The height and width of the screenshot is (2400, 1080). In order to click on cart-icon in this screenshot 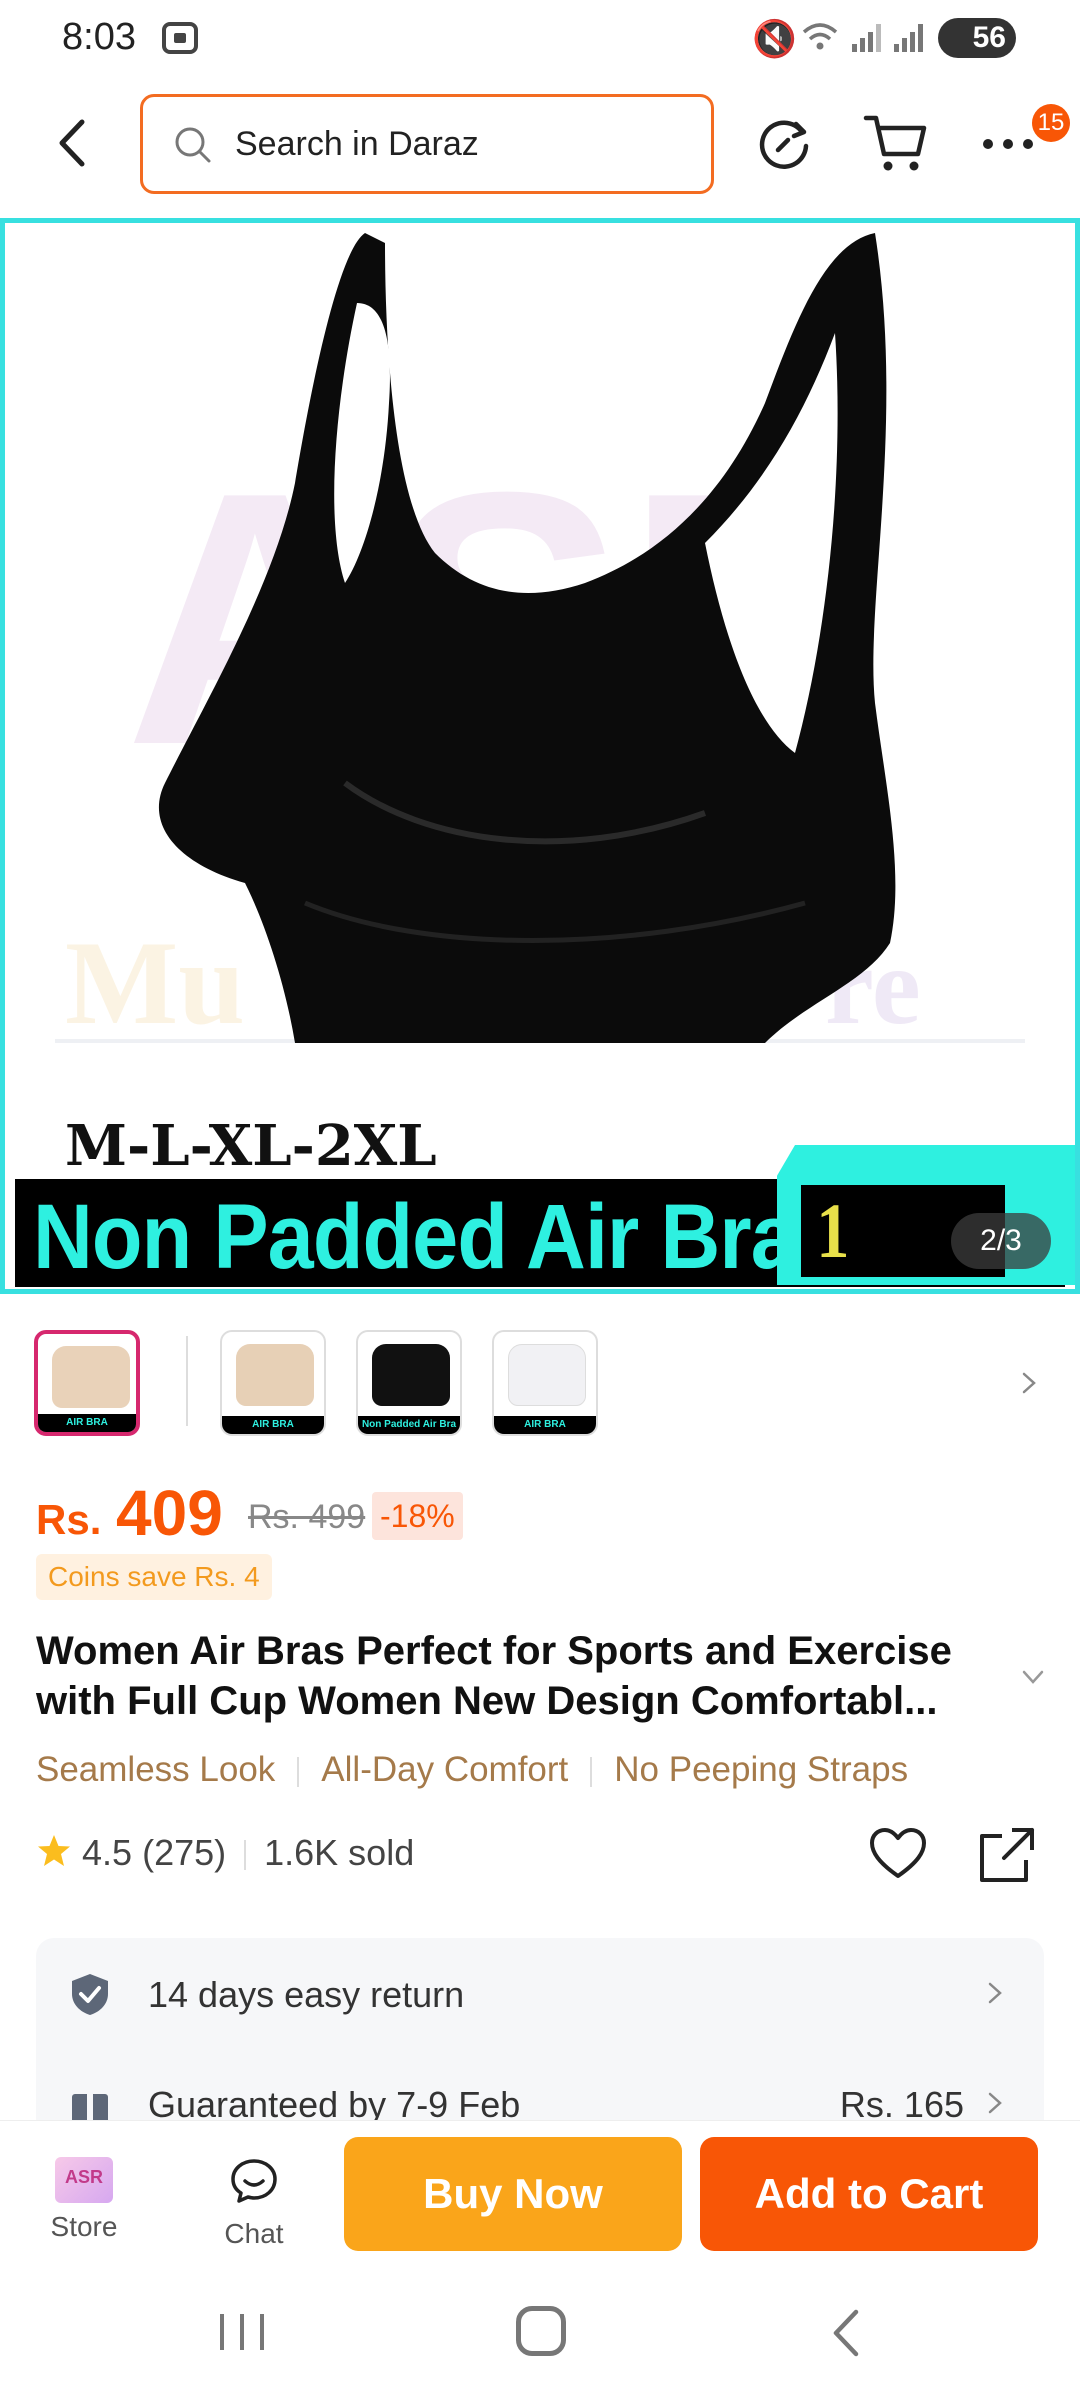, I will do `click(897, 142)`.